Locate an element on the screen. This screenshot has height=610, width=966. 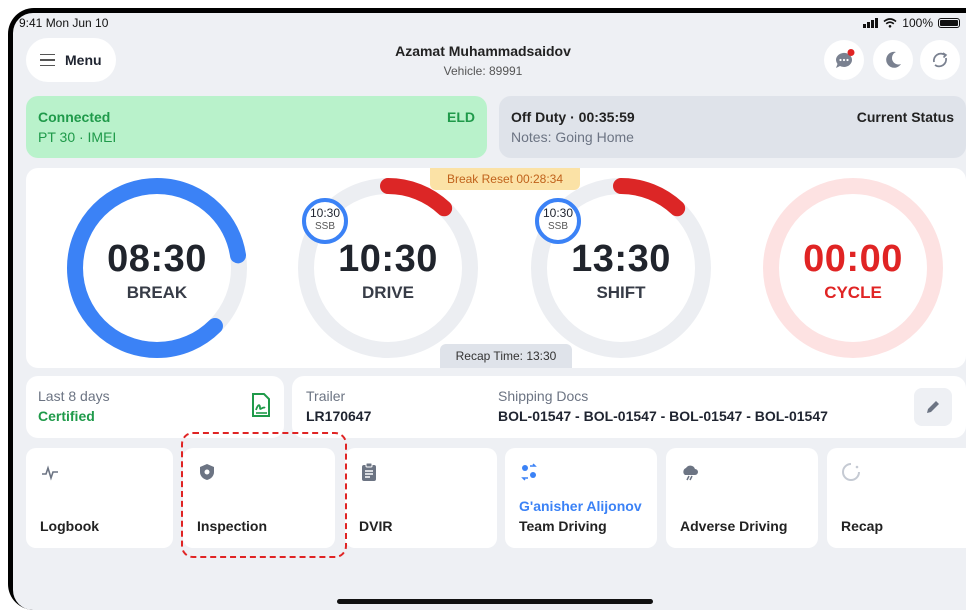
connection-status: Connected is located at coordinates (74, 117).